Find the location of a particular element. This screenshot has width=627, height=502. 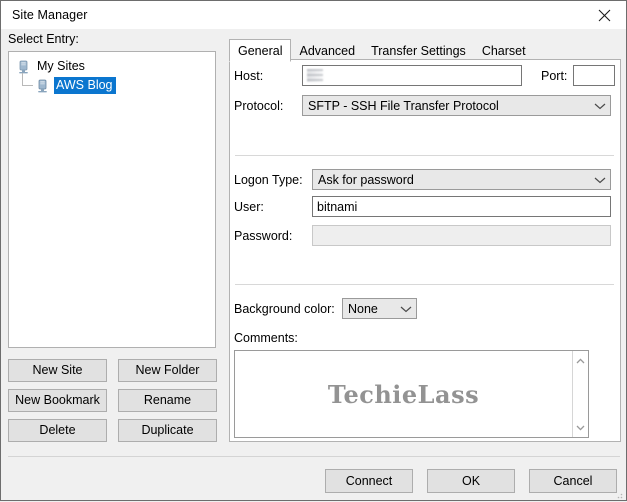

delete-button: Delete is located at coordinates (57, 430).